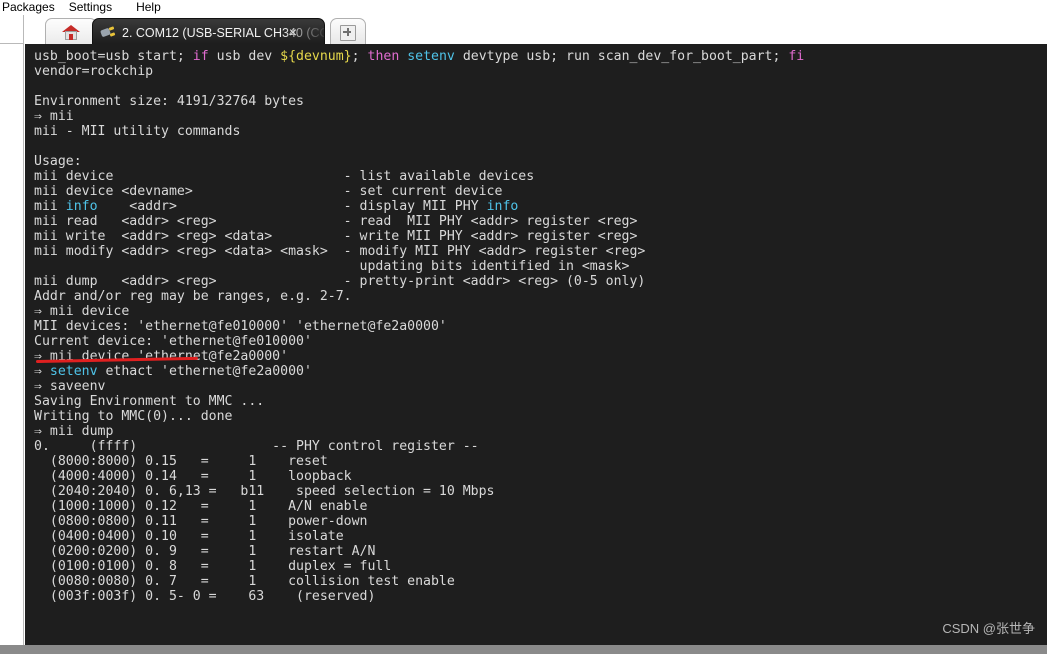 The height and width of the screenshot is (654, 1047). I want to click on terminal-line: (8000:8000) 0.15 = 1 reset, so click(181, 461).